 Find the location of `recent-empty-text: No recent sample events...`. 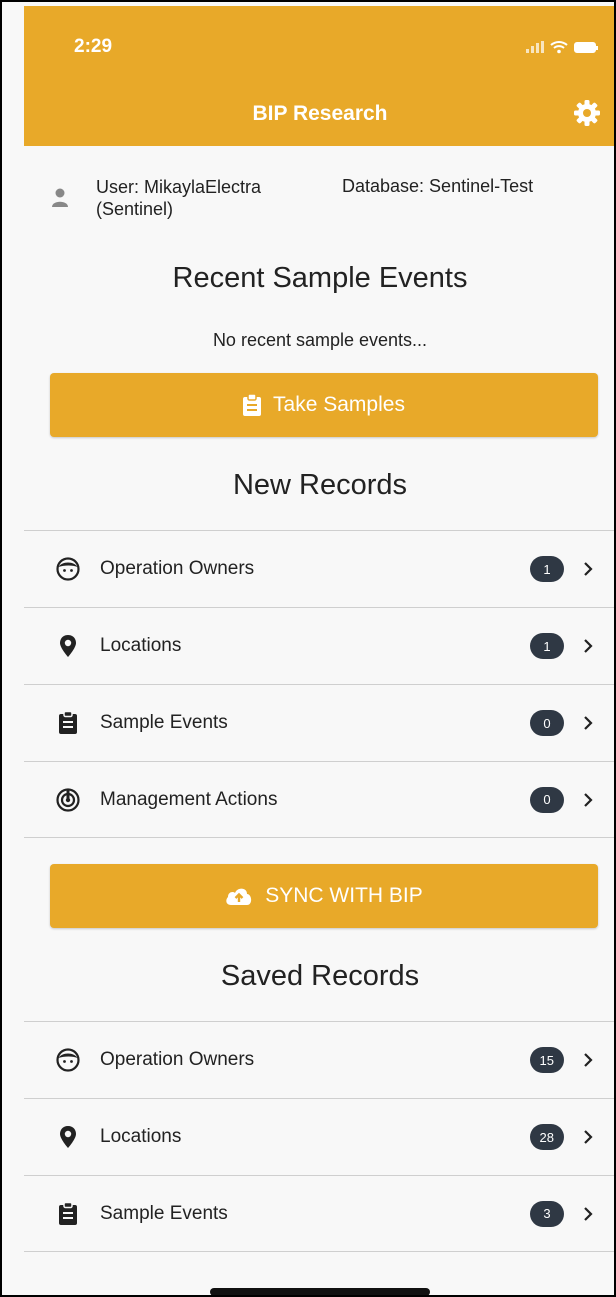

recent-empty-text: No recent sample events... is located at coordinates (320, 340).